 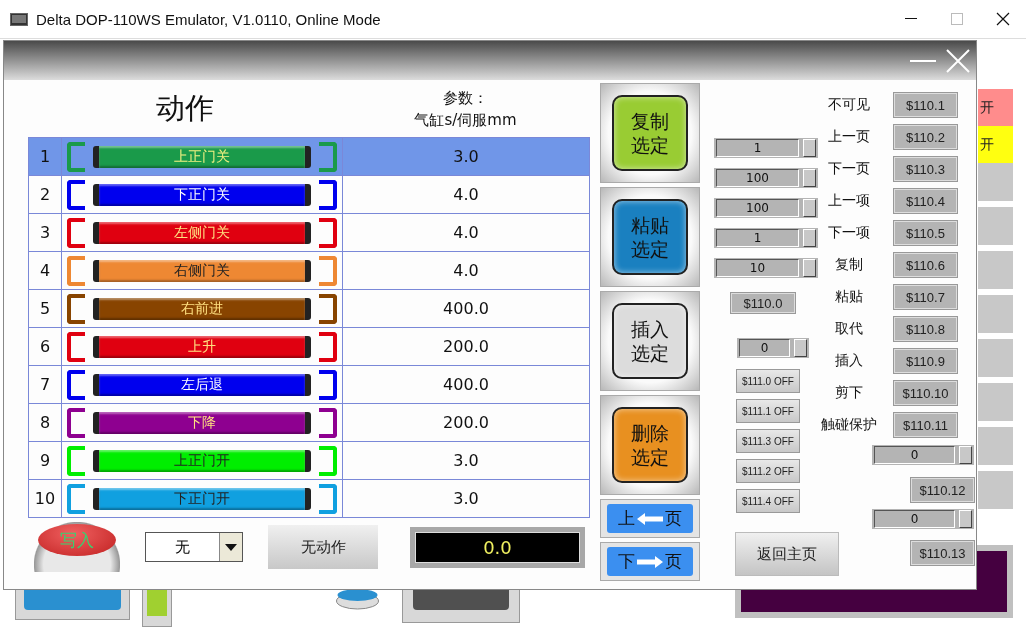 What do you see at coordinates (45, 460) in the screenshot?
I see `row-number: 9` at bounding box center [45, 460].